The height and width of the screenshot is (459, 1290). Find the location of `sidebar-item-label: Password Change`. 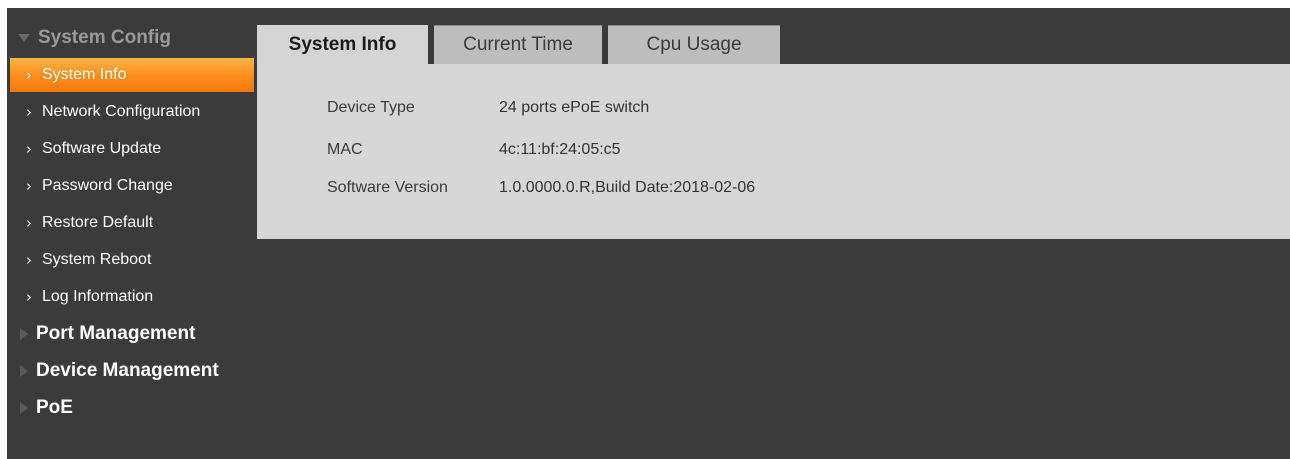

sidebar-item-label: Password Change is located at coordinates (107, 185).